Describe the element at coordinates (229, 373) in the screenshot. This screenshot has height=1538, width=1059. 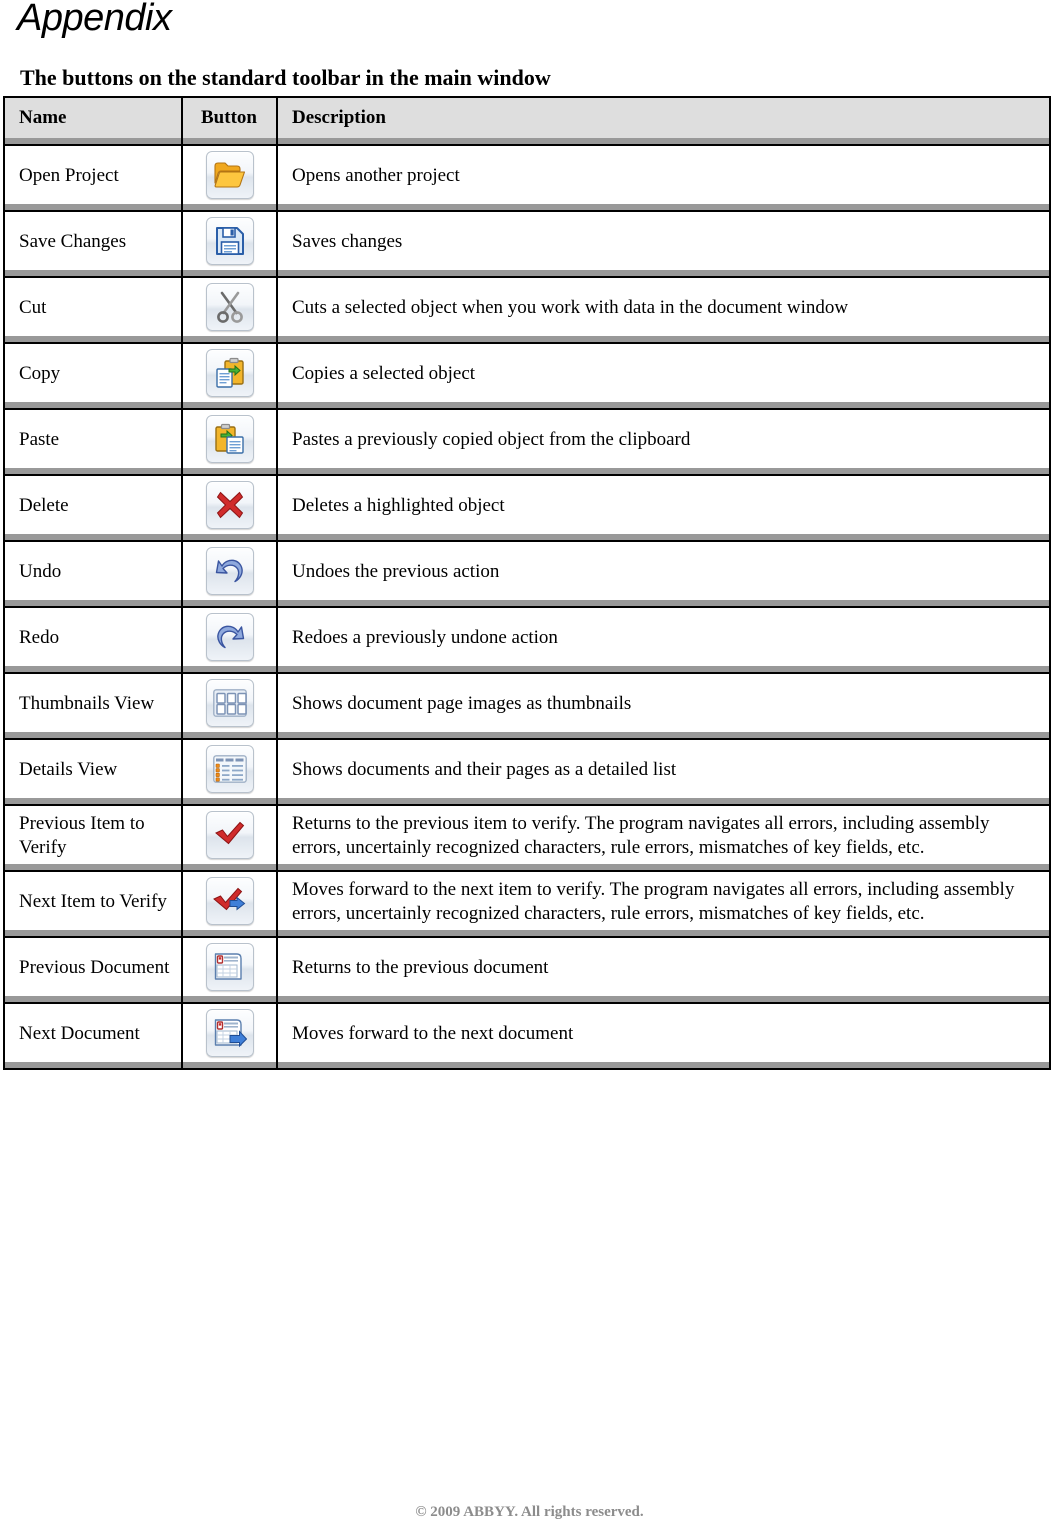
I see `copy-clipboard-icon` at that location.